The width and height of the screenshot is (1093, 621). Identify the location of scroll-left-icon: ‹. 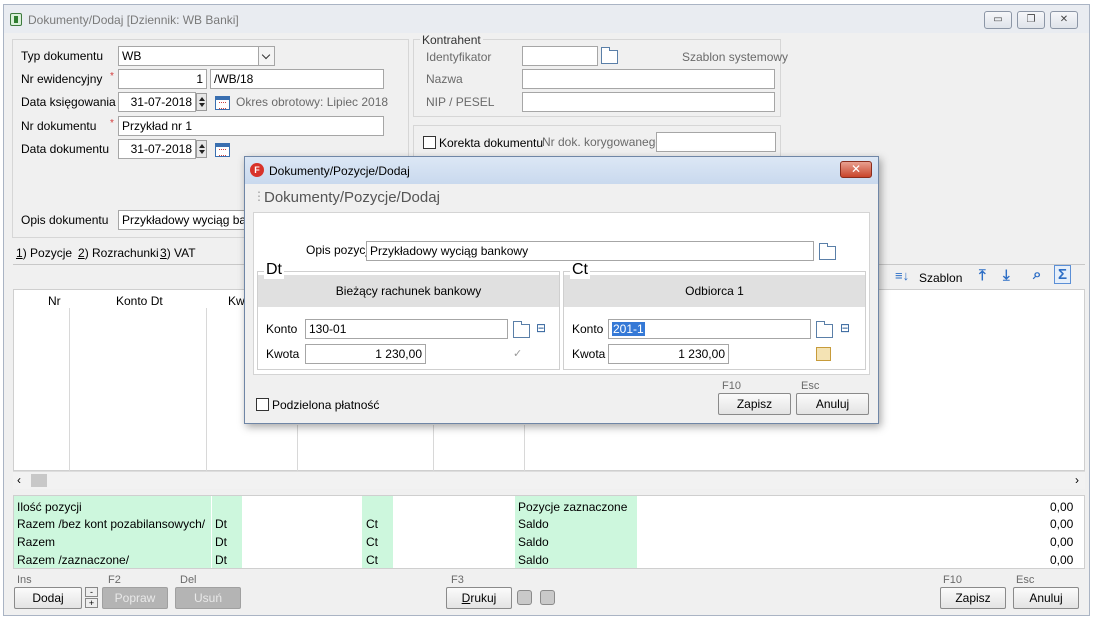
(19, 480).